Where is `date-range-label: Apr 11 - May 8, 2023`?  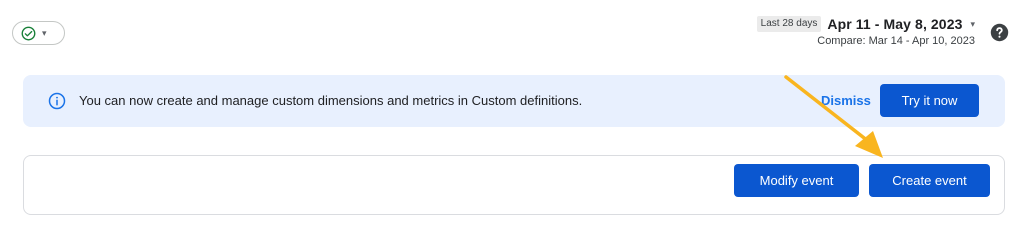 date-range-label: Apr 11 - May 8, 2023 is located at coordinates (895, 24).